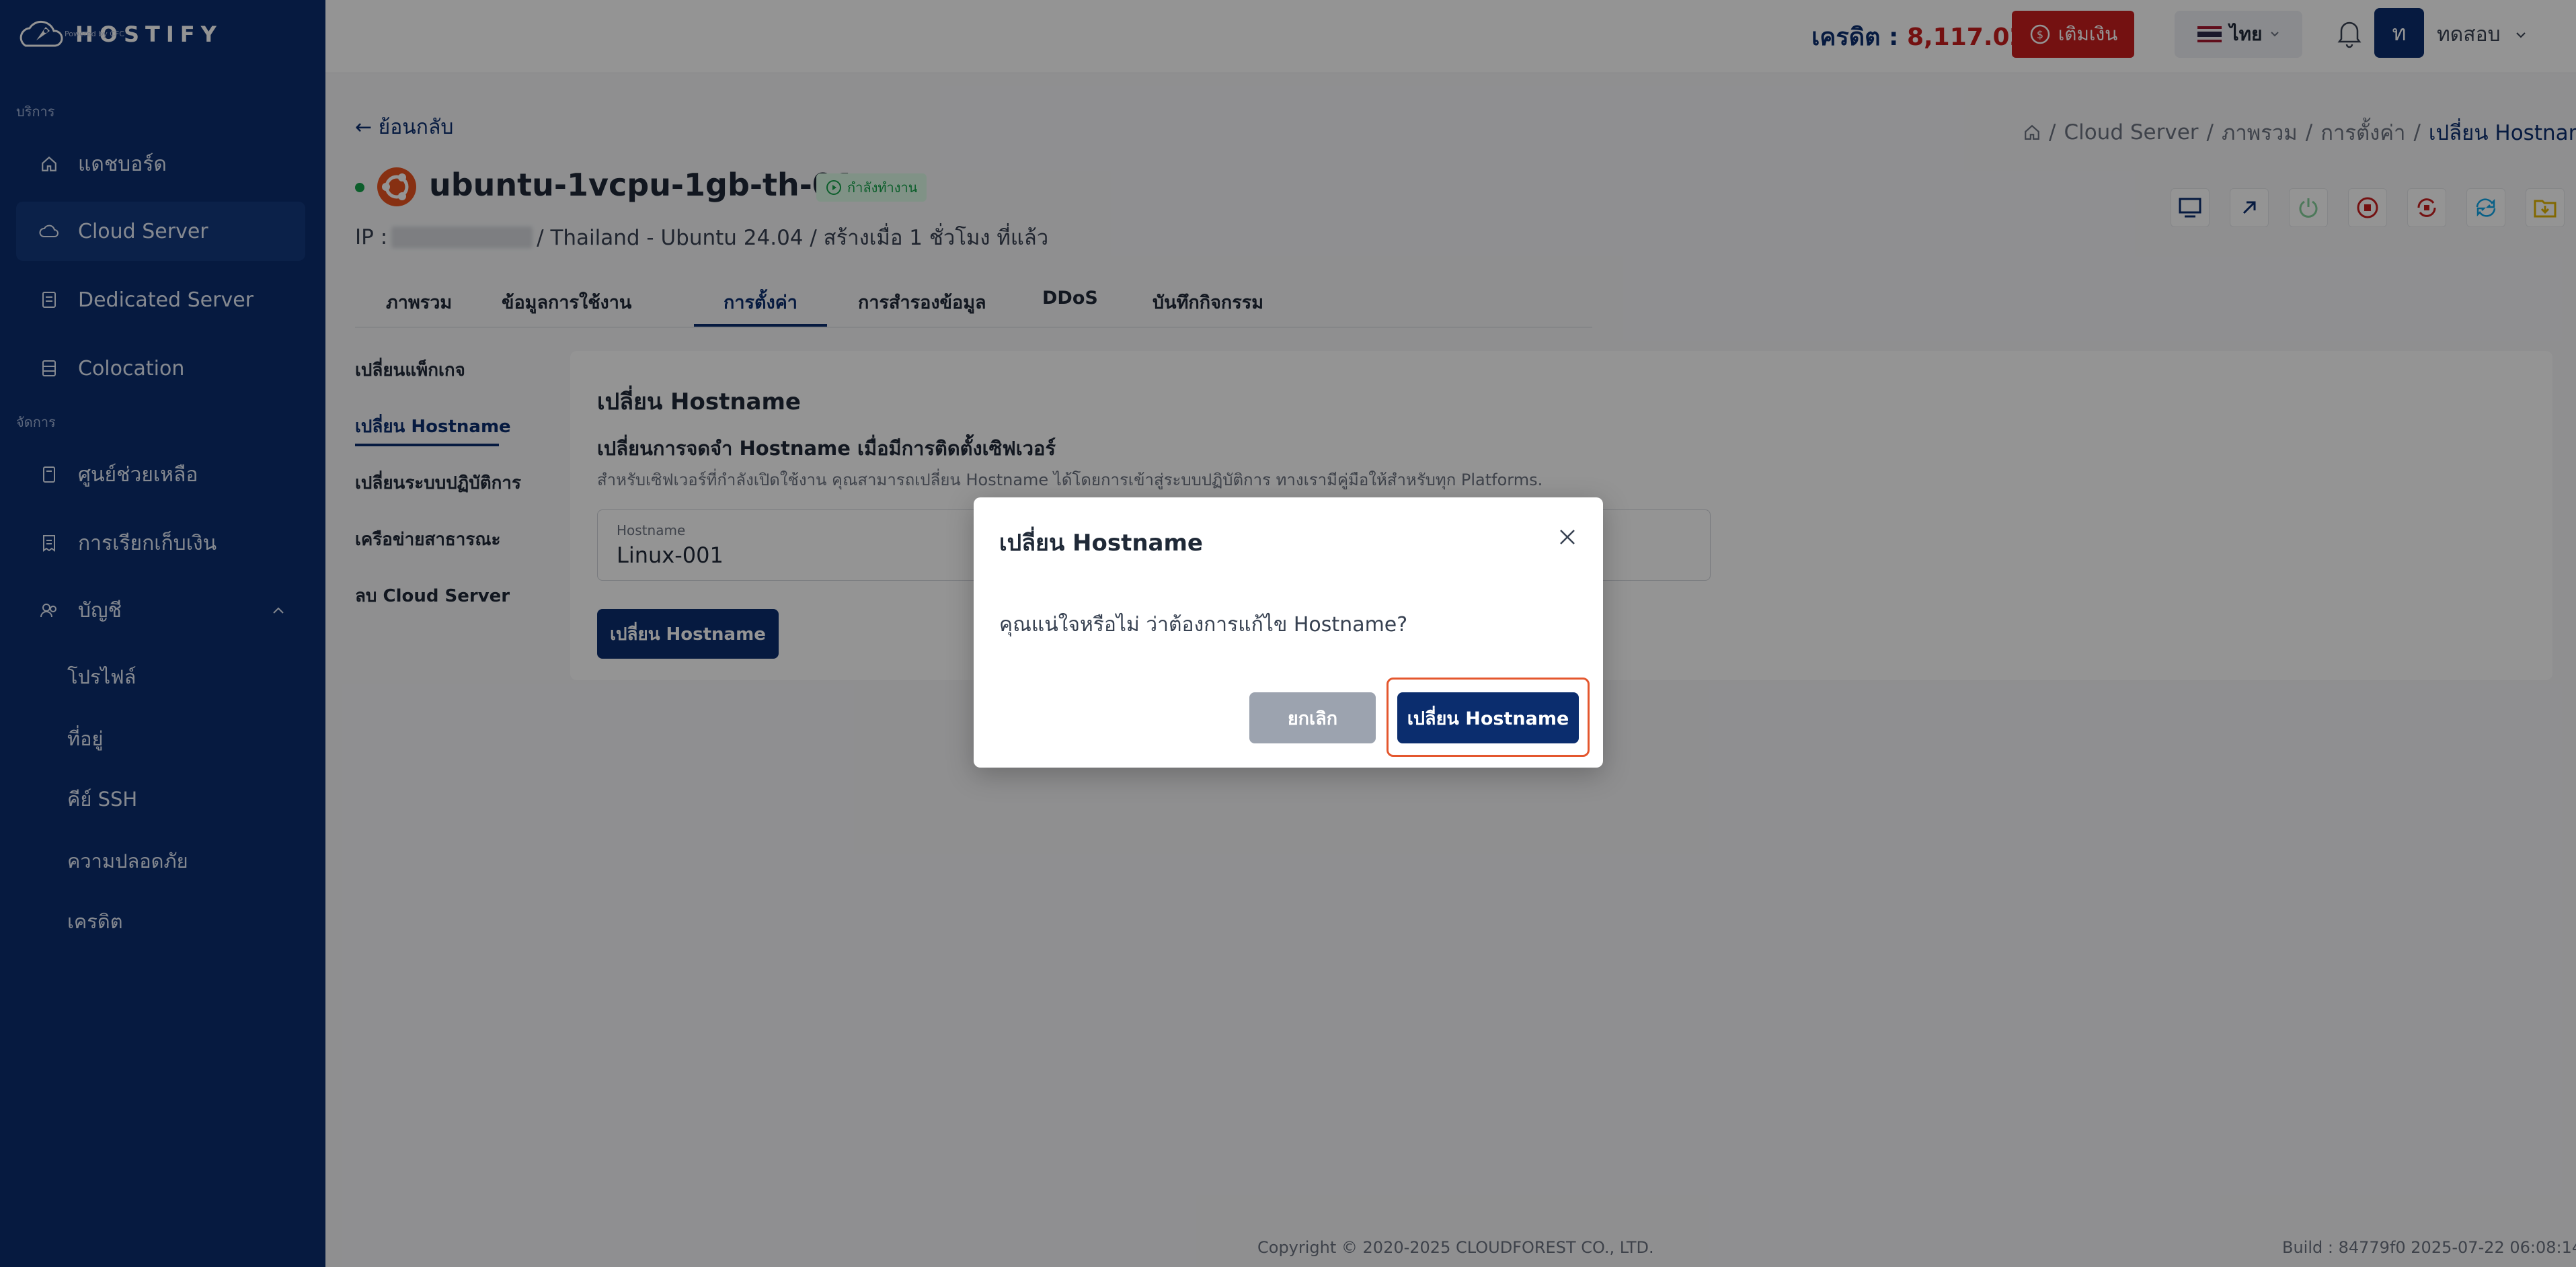 This screenshot has width=2576, height=1267. Describe the element at coordinates (1101, 543) in the screenshot. I see `dialog-title: เปลี่ยน Hostname` at that location.